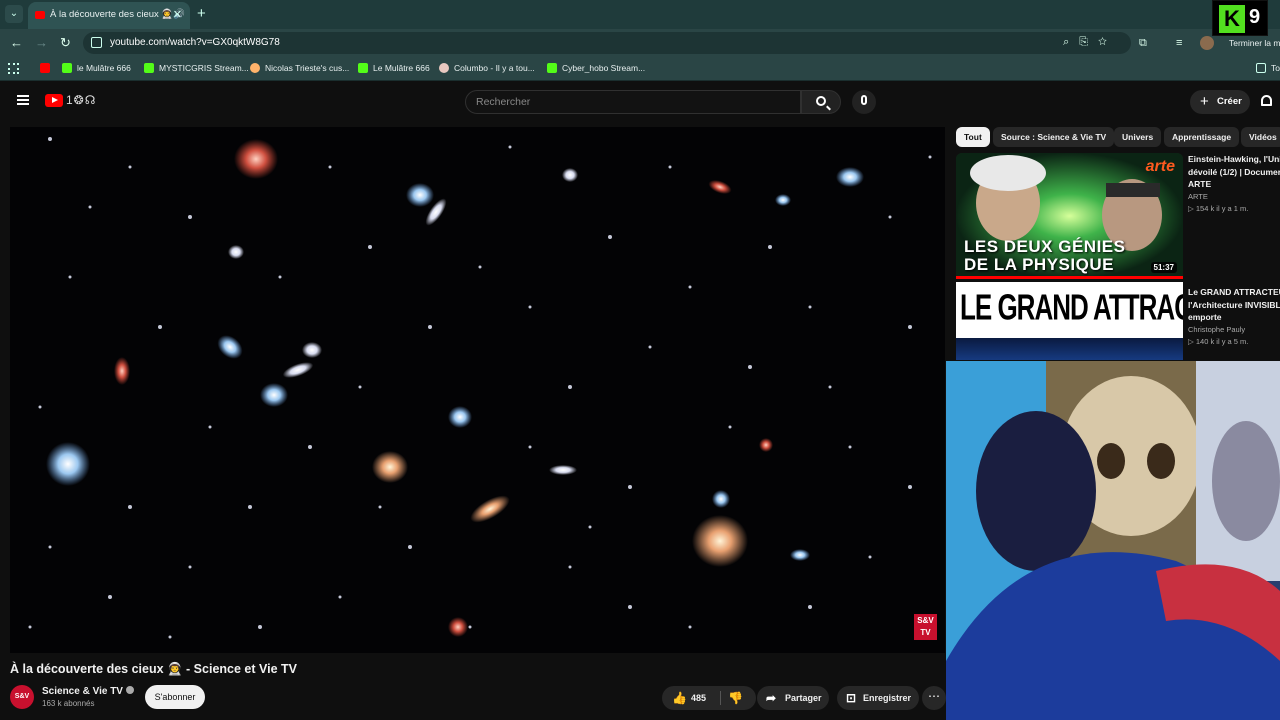  Describe the element at coordinates (851, 698) in the screenshot. I see `save-playlist-icon: ⊡` at that location.